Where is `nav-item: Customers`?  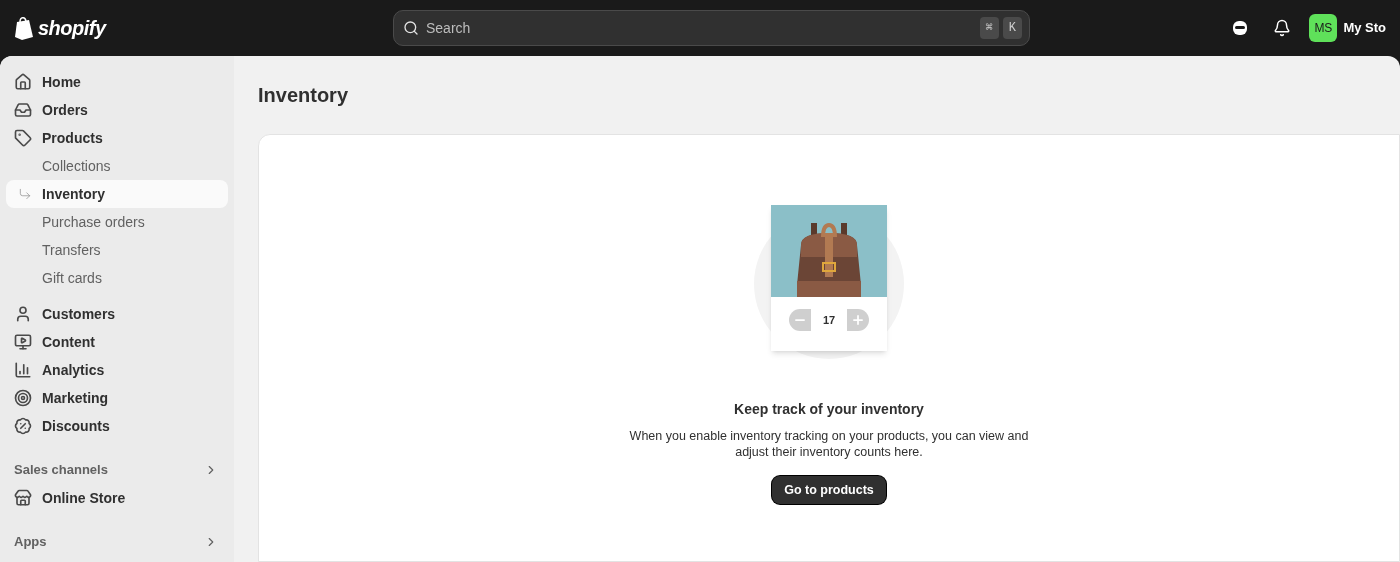 nav-item: Customers is located at coordinates (117, 314).